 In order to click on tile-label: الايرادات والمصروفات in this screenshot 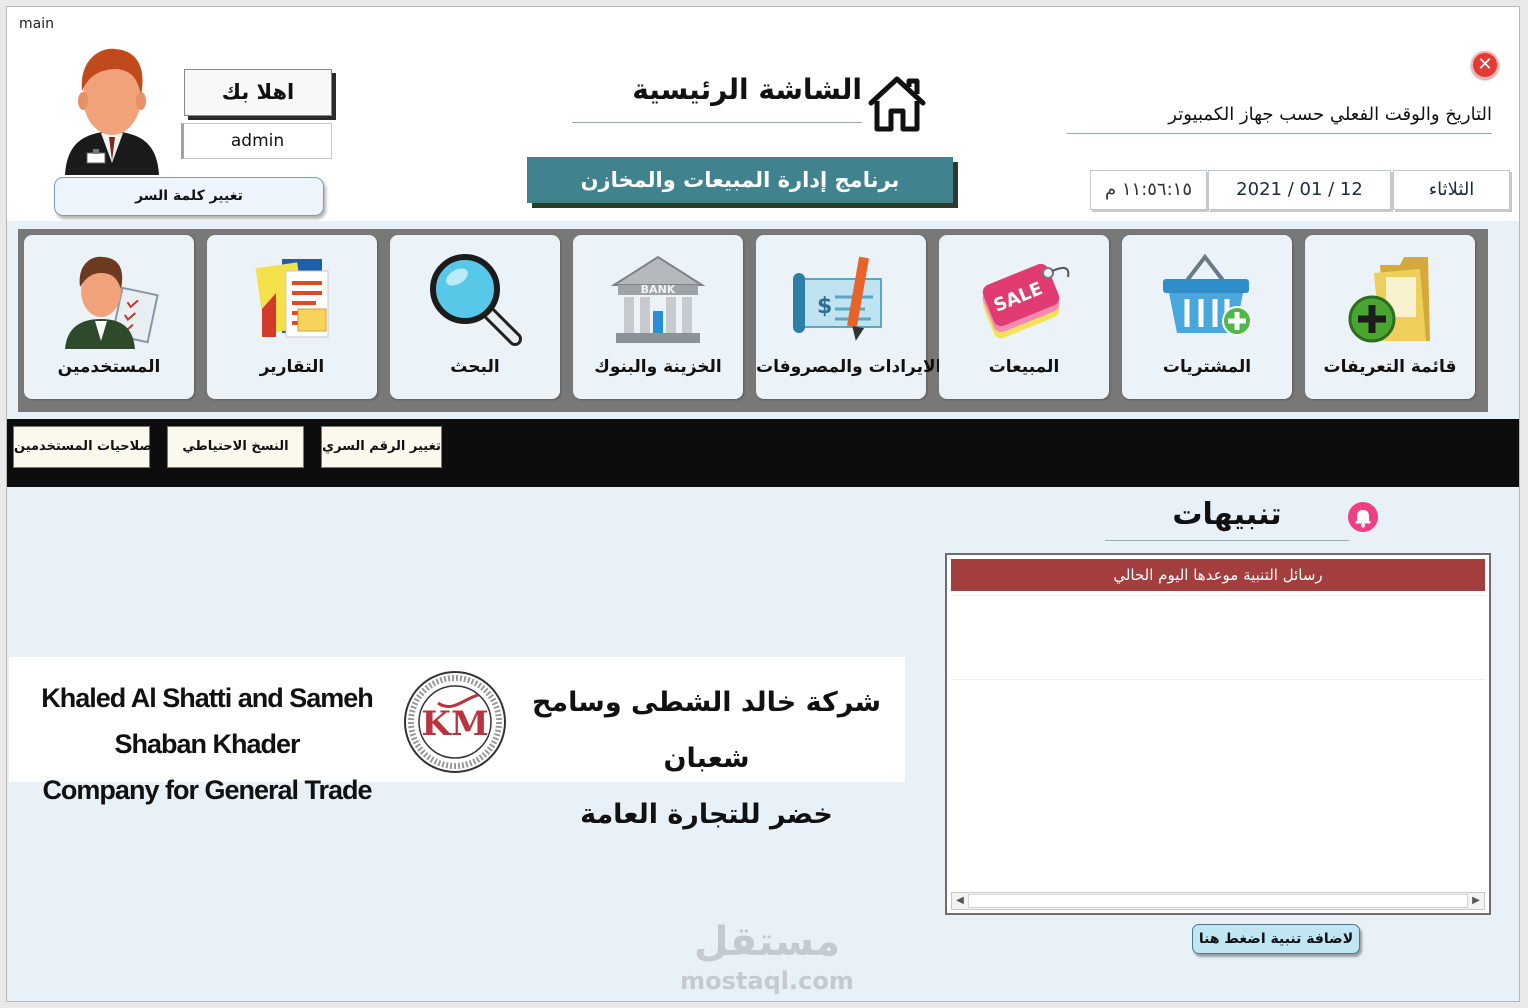, I will do `click(849, 367)`.